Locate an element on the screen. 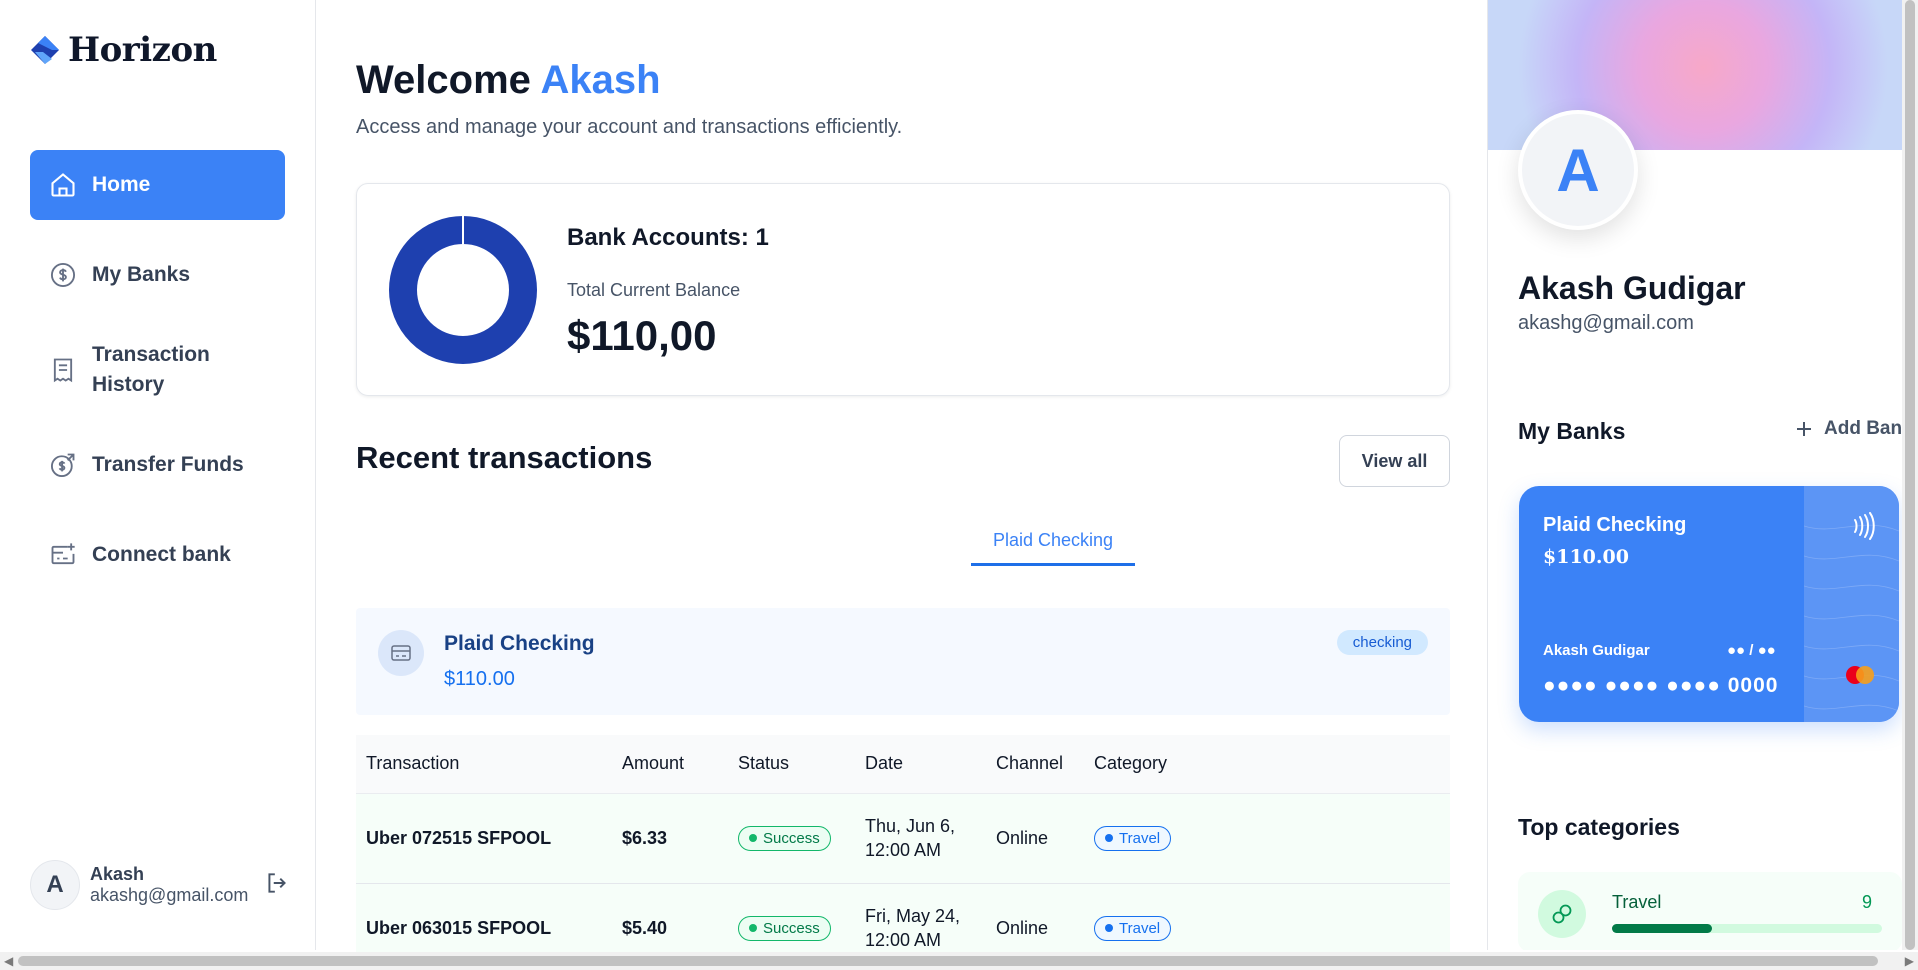 The width and height of the screenshot is (1918, 970). sidebar-item-transfer-funds: Transfer Funds is located at coordinates (157, 465).